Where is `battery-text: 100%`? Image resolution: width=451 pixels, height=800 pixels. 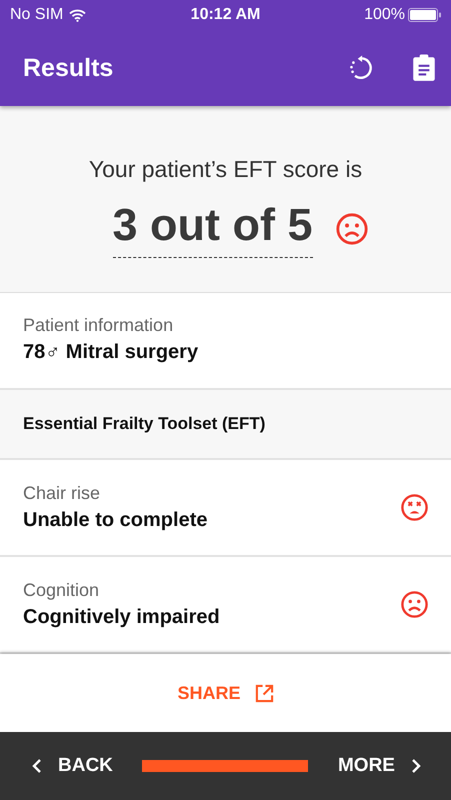 battery-text: 100% is located at coordinates (384, 15).